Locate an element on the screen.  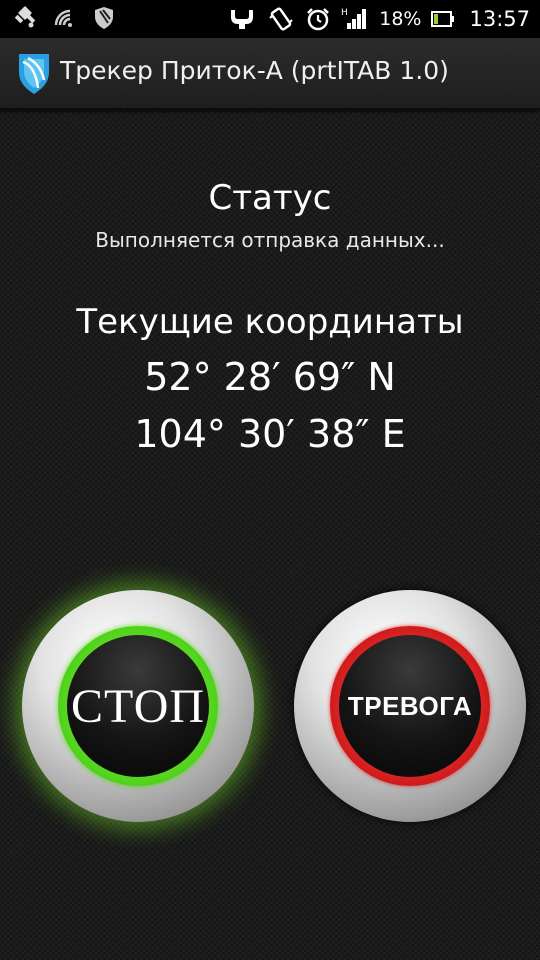
svg-text: H is located at coordinates (344, 13).